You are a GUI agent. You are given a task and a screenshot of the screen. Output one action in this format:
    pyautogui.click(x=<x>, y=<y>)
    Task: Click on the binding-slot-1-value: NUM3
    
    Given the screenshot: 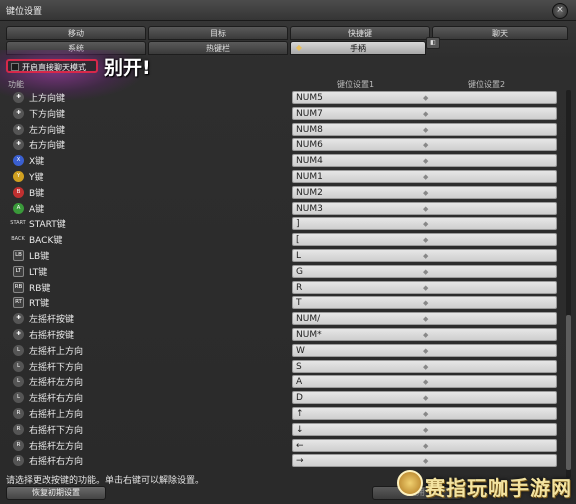 What is the action you would take?
    pyautogui.click(x=309, y=208)
    